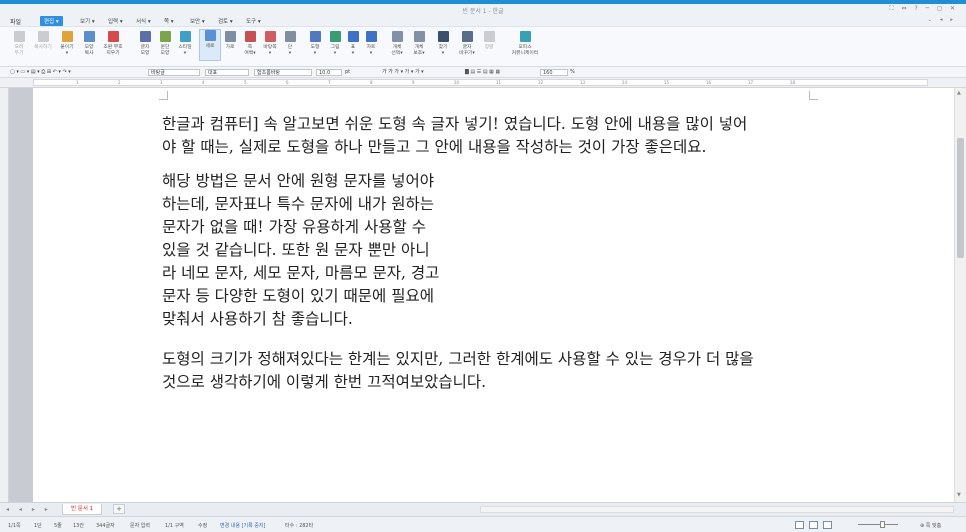 The image size is (966, 532). What do you see at coordinates (467, 44) in the screenshot?
I see `replace-button: 글자 바꾸기▾` at bounding box center [467, 44].